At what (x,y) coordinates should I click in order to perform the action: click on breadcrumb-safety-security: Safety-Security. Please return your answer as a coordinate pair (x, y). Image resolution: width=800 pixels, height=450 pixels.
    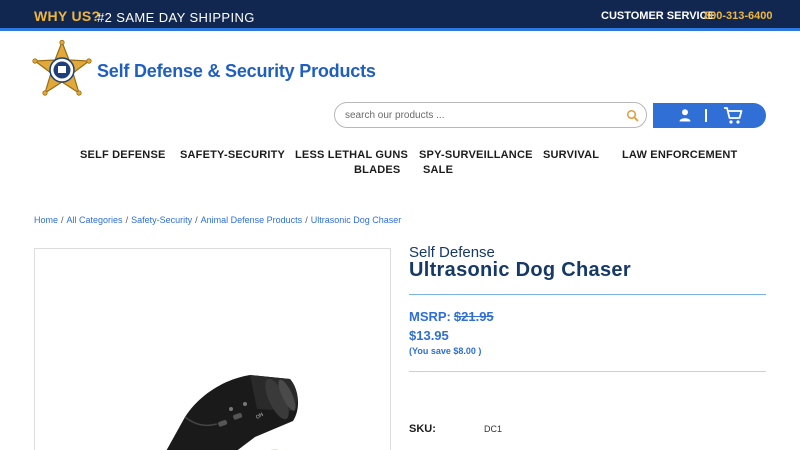
    Looking at the image, I should click on (161, 220).